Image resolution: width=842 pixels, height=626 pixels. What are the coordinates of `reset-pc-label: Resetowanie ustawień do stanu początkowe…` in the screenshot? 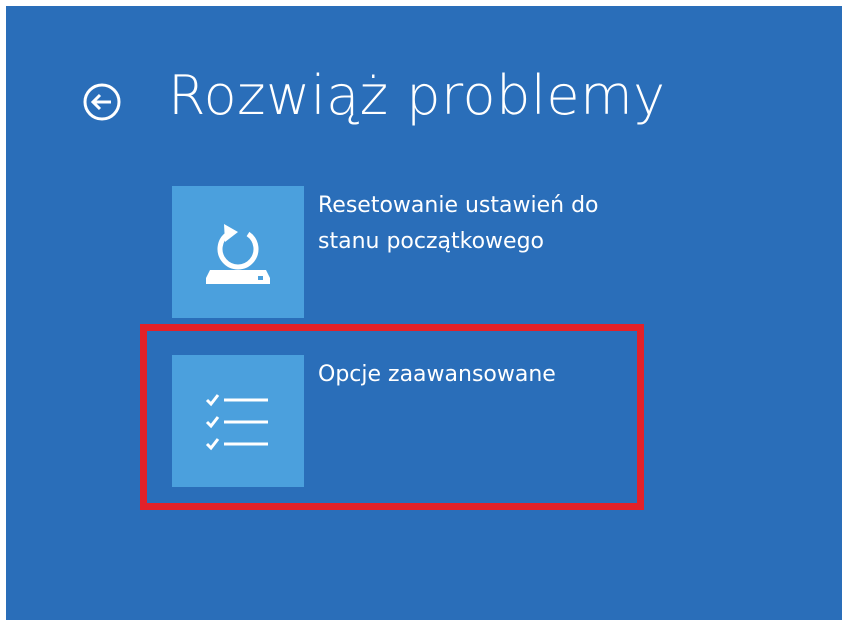 It's located at (458, 223).